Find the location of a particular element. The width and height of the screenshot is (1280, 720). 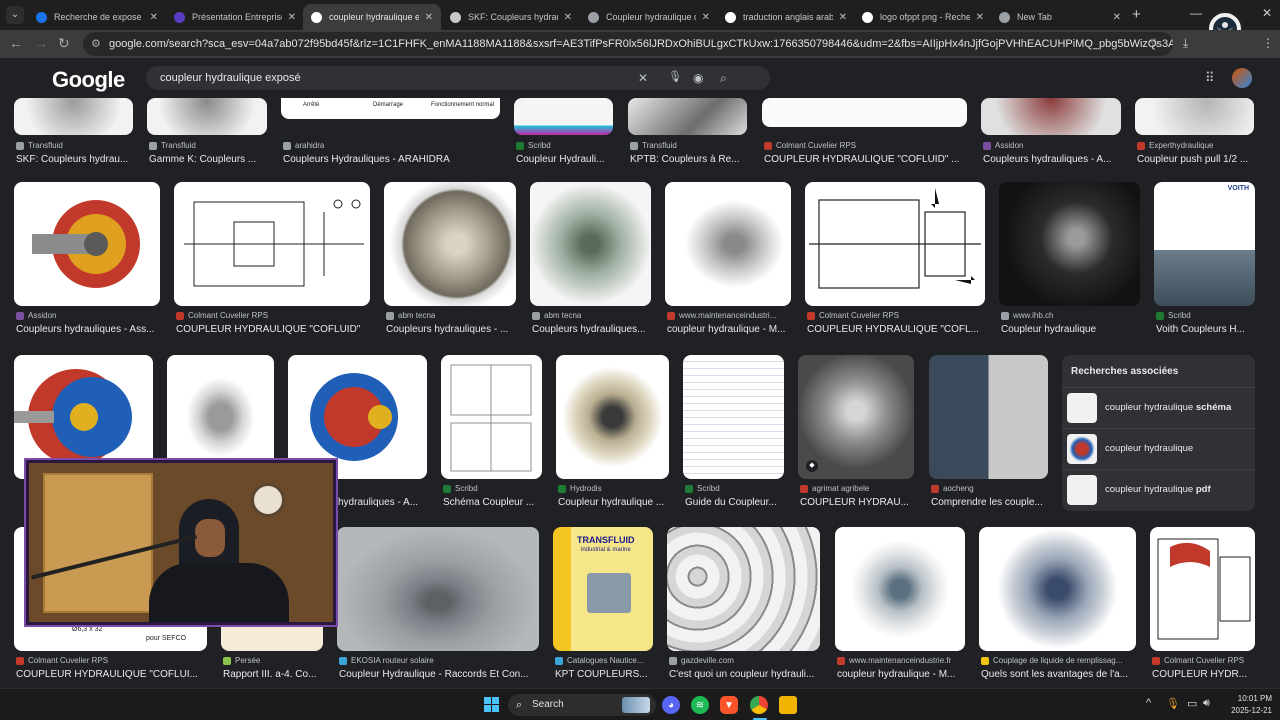

discord-icon: ◕ is located at coordinates (671, 705).